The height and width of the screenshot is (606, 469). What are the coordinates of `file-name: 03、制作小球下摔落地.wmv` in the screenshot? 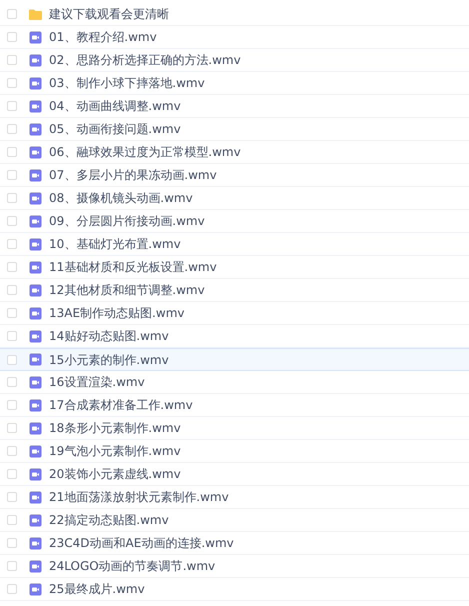 It's located at (127, 83).